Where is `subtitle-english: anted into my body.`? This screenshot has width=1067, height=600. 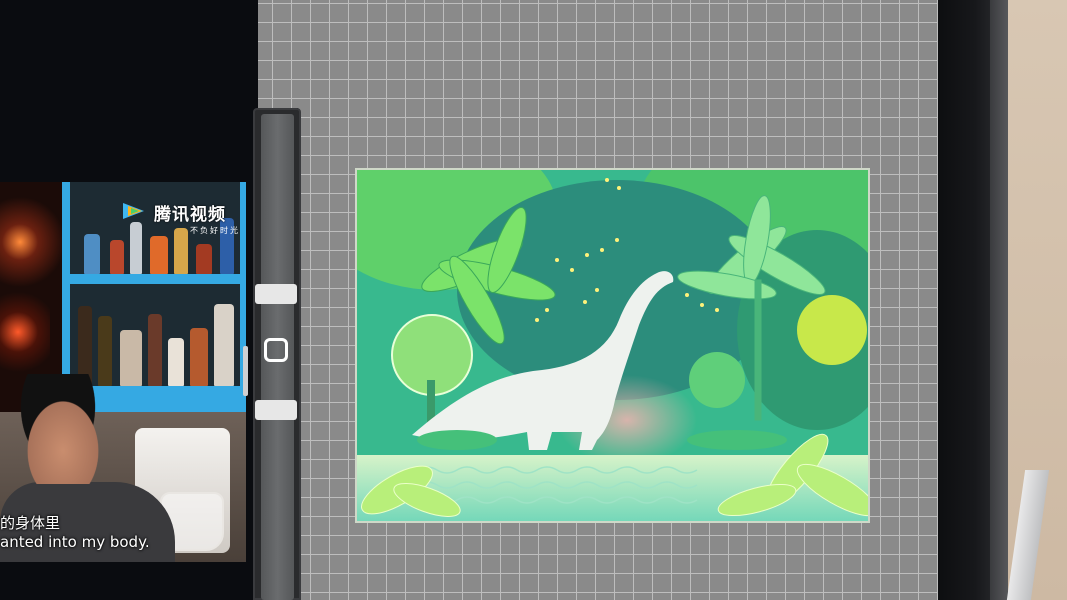
subtitle-english: anted into my body. is located at coordinates (75, 542).